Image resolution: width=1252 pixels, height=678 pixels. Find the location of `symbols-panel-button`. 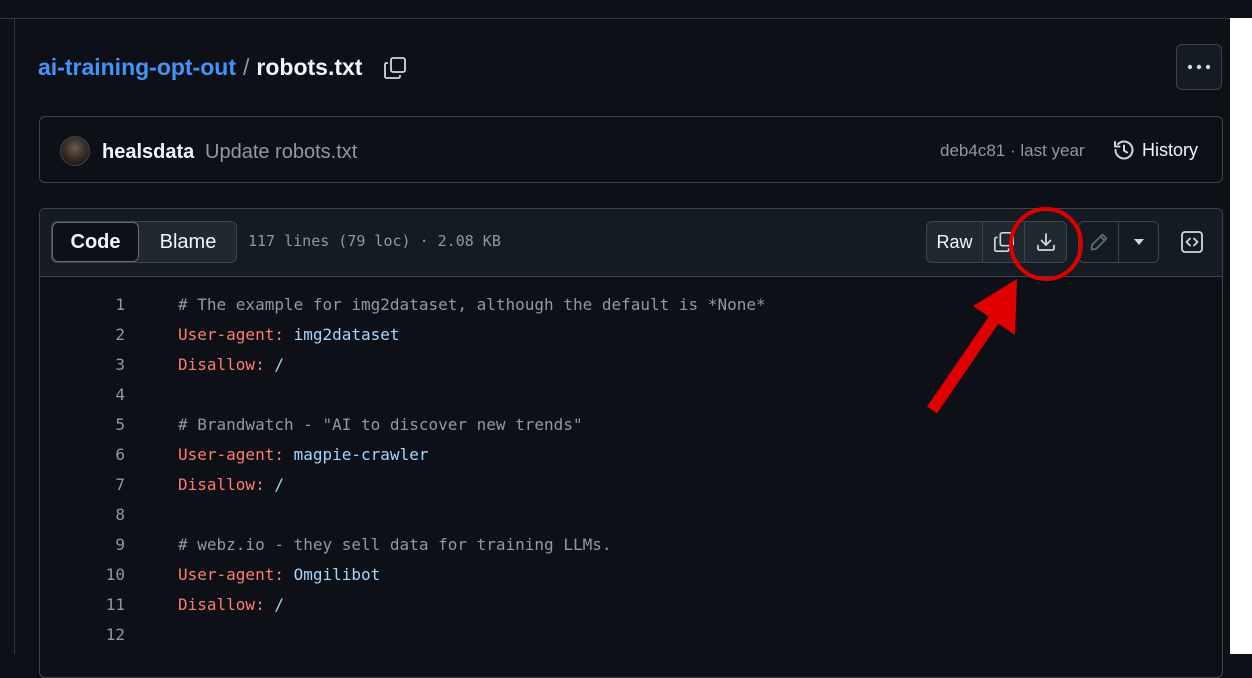

symbols-panel-button is located at coordinates (1192, 242).